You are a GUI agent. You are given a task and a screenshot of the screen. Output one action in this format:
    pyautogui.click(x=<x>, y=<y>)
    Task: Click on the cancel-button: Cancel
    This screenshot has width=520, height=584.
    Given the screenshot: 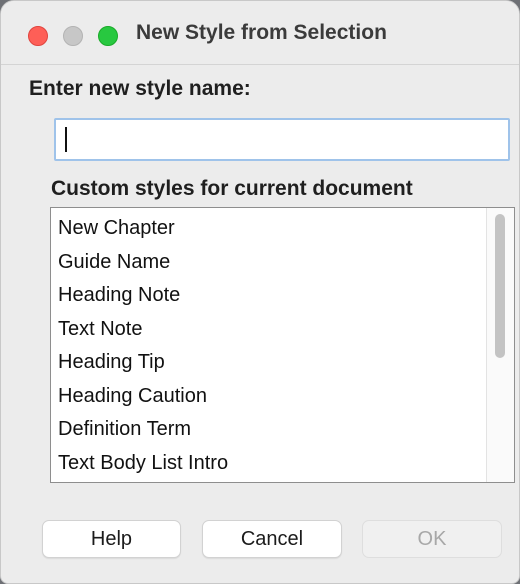 What is the action you would take?
    pyautogui.click(x=272, y=539)
    